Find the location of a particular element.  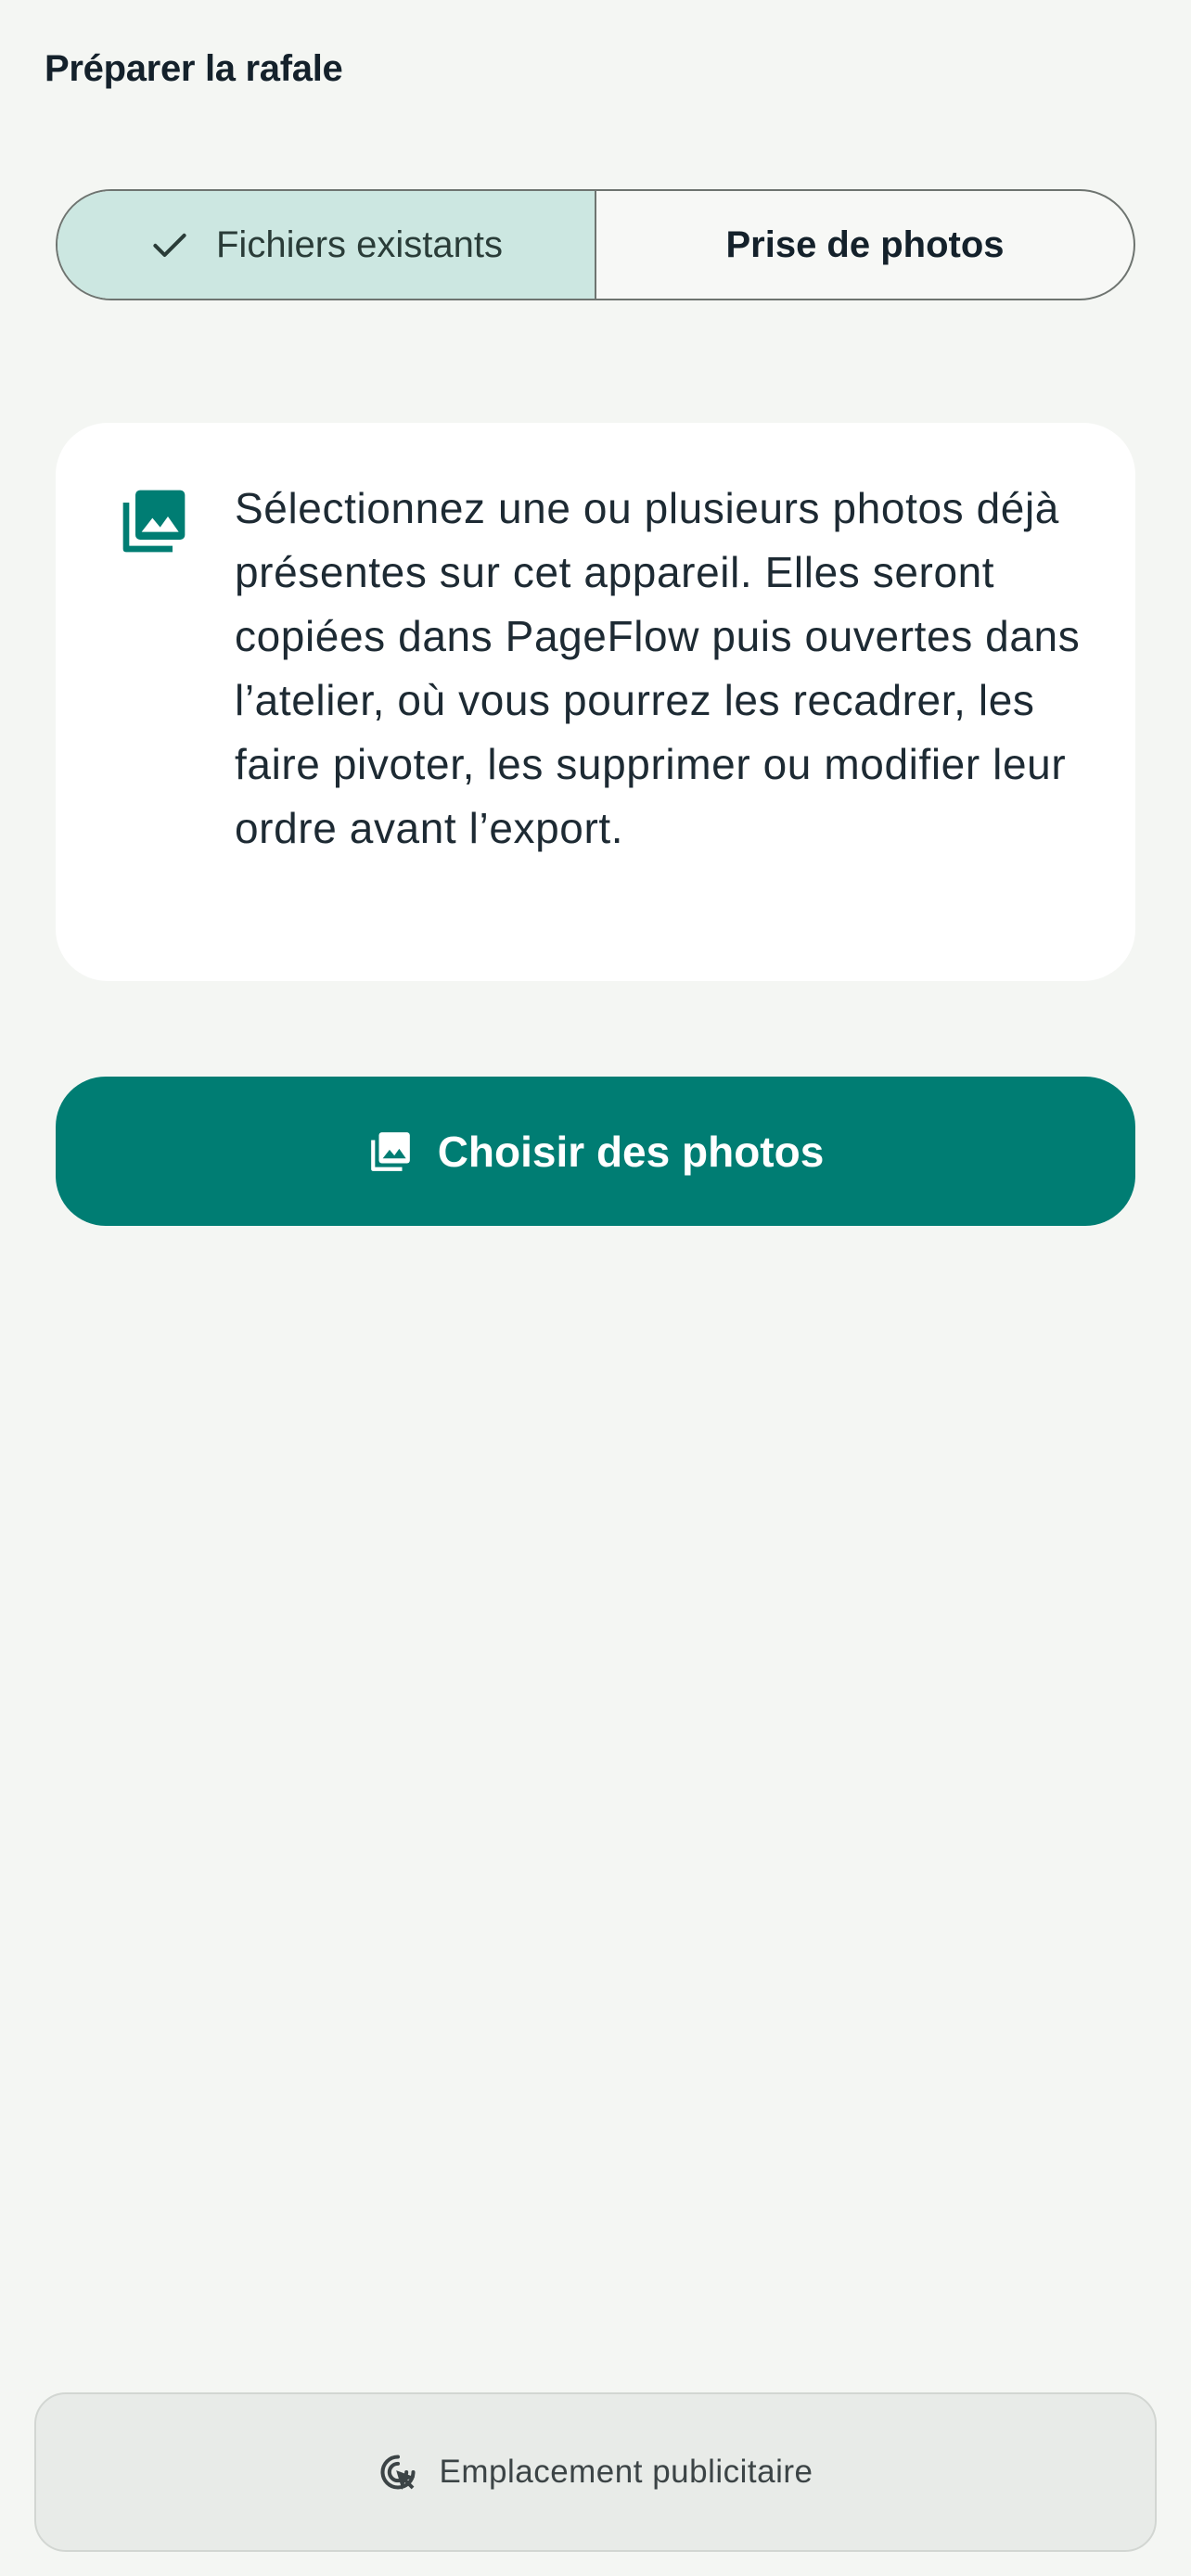

segment-existing-files: Fichiers existants is located at coordinates (327, 245).